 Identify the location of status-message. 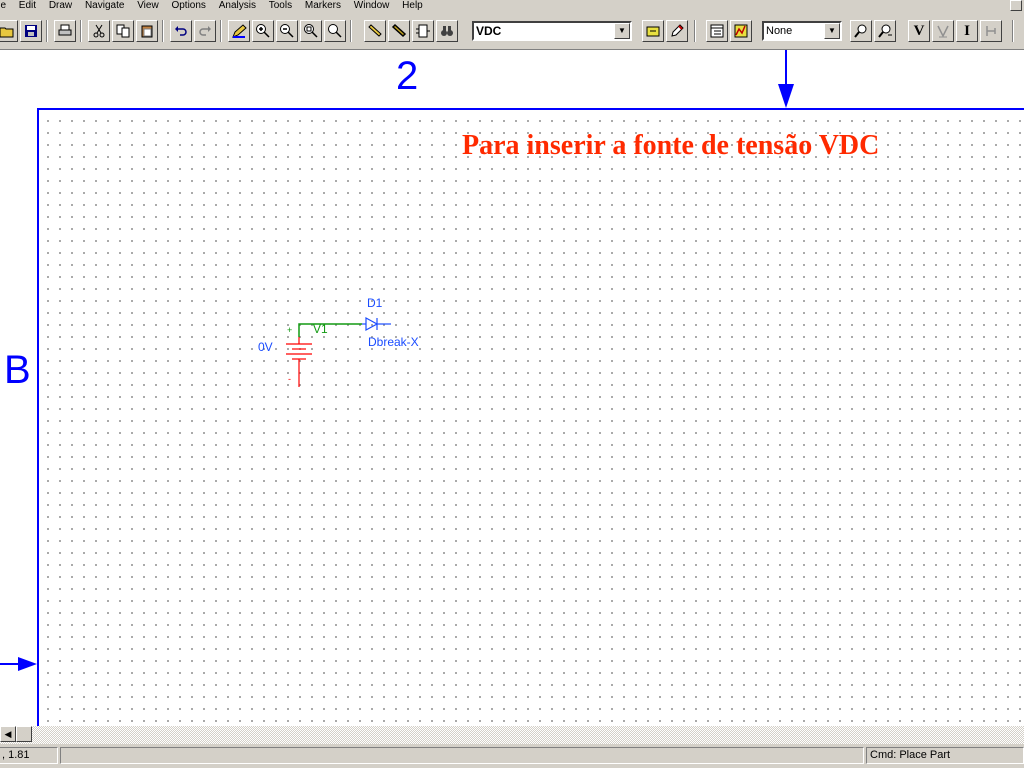
(462, 755).